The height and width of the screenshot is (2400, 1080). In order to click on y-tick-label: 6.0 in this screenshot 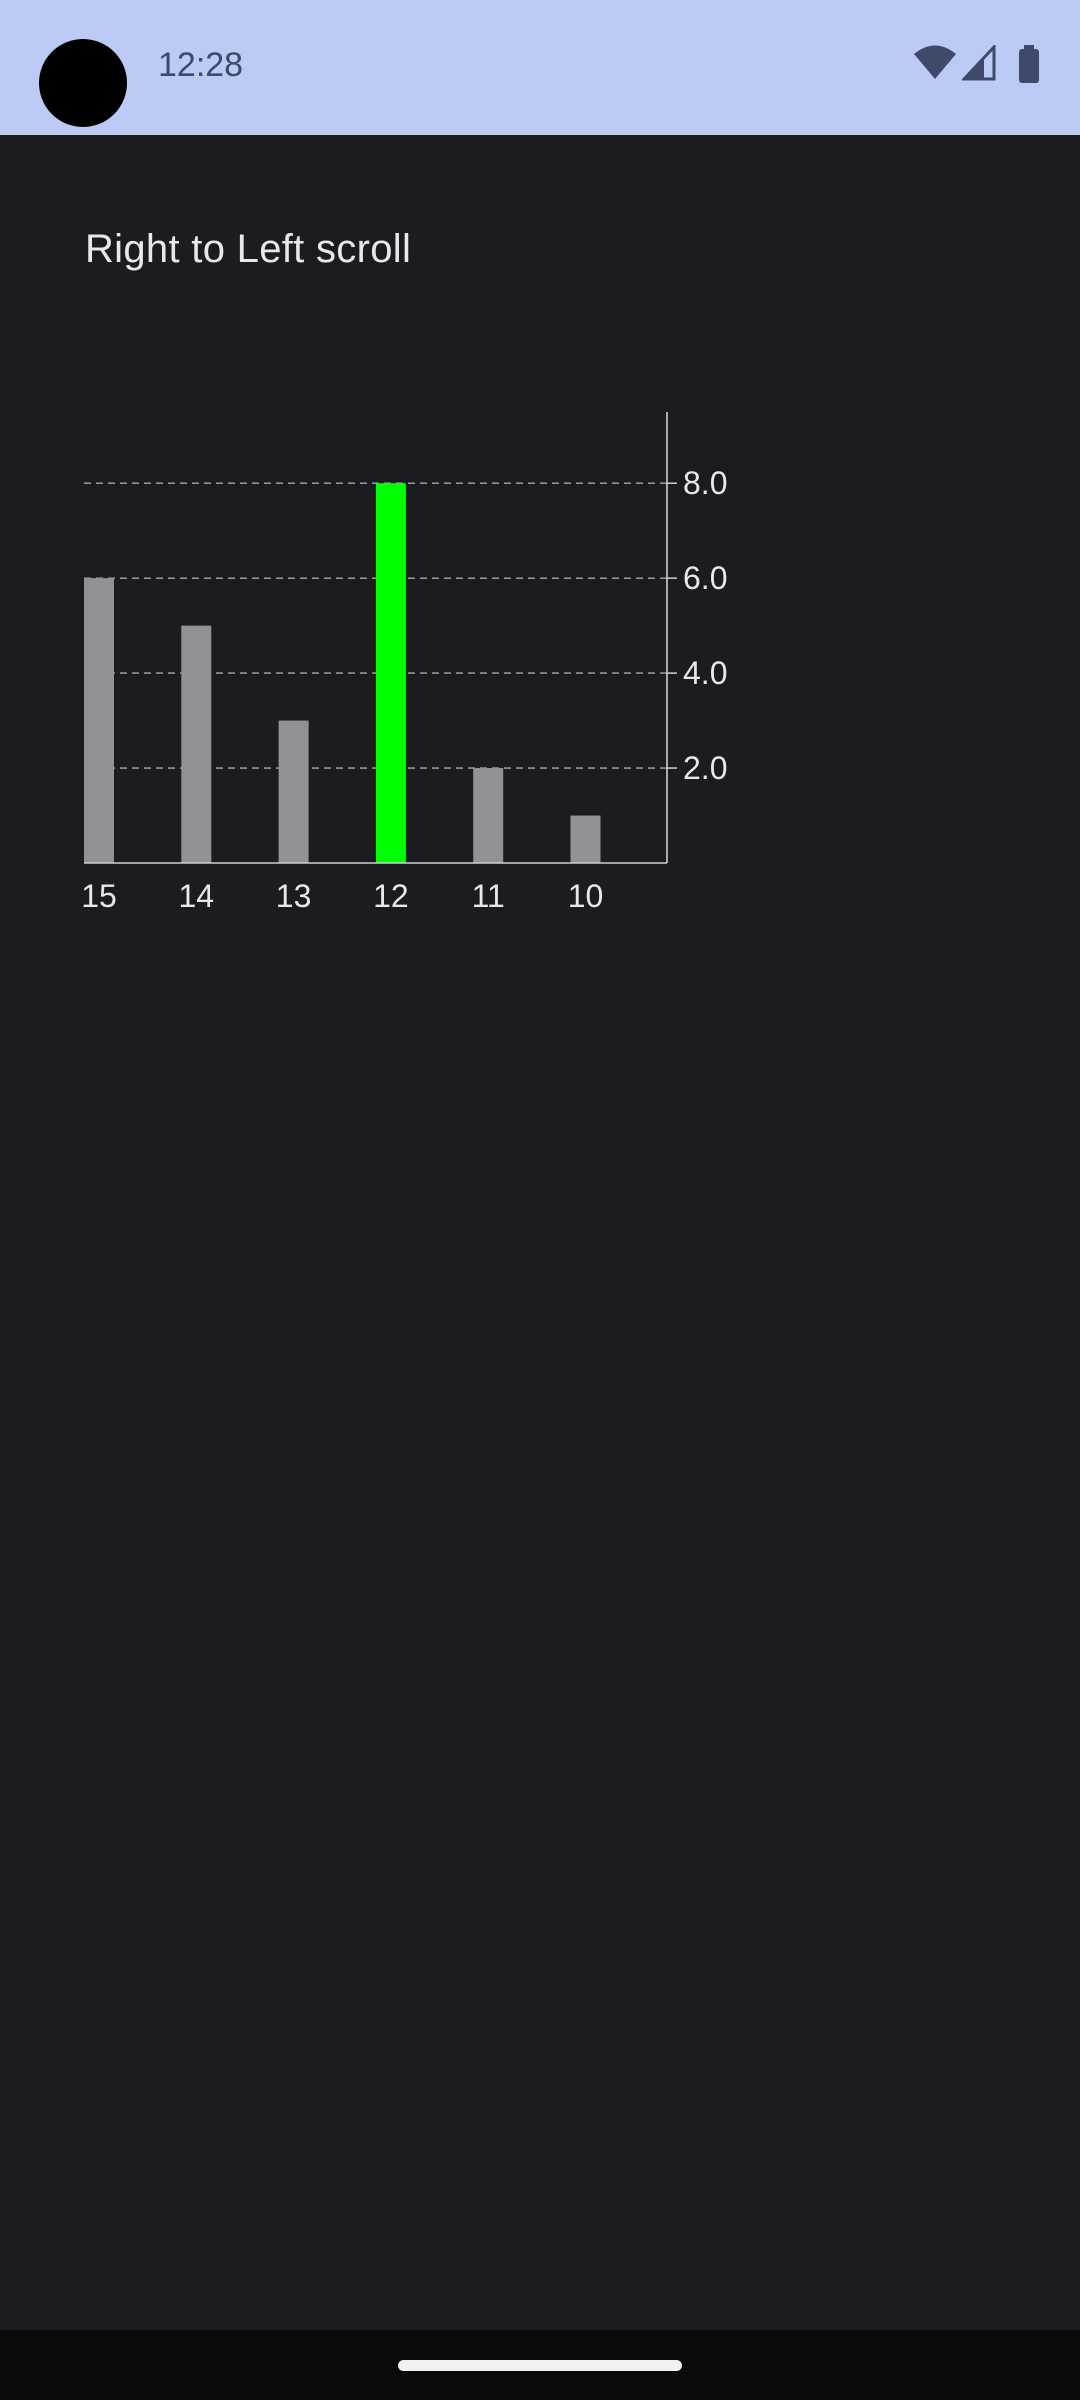, I will do `click(705, 578)`.